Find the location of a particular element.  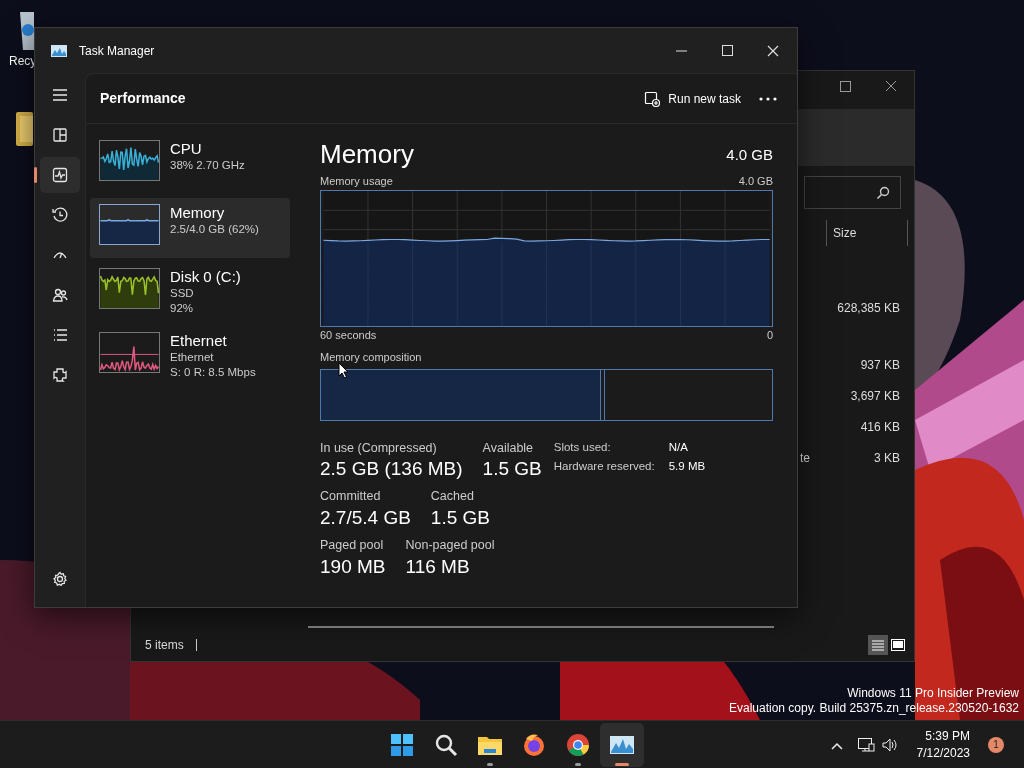

stat-value: 190 MB is located at coordinates (353, 566).